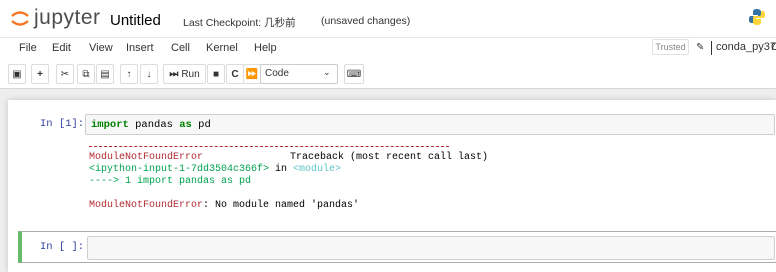  Describe the element at coordinates (317, 169) in the screenshot. I see `traceback-module: <module>` at that location.